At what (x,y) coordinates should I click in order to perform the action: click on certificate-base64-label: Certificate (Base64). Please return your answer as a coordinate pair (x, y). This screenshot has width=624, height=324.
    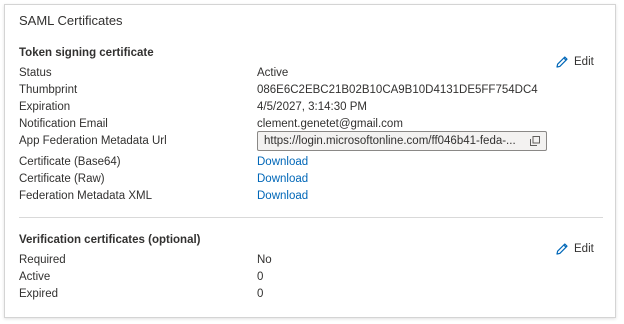
    Looking at the image, I should click on (70, 162).